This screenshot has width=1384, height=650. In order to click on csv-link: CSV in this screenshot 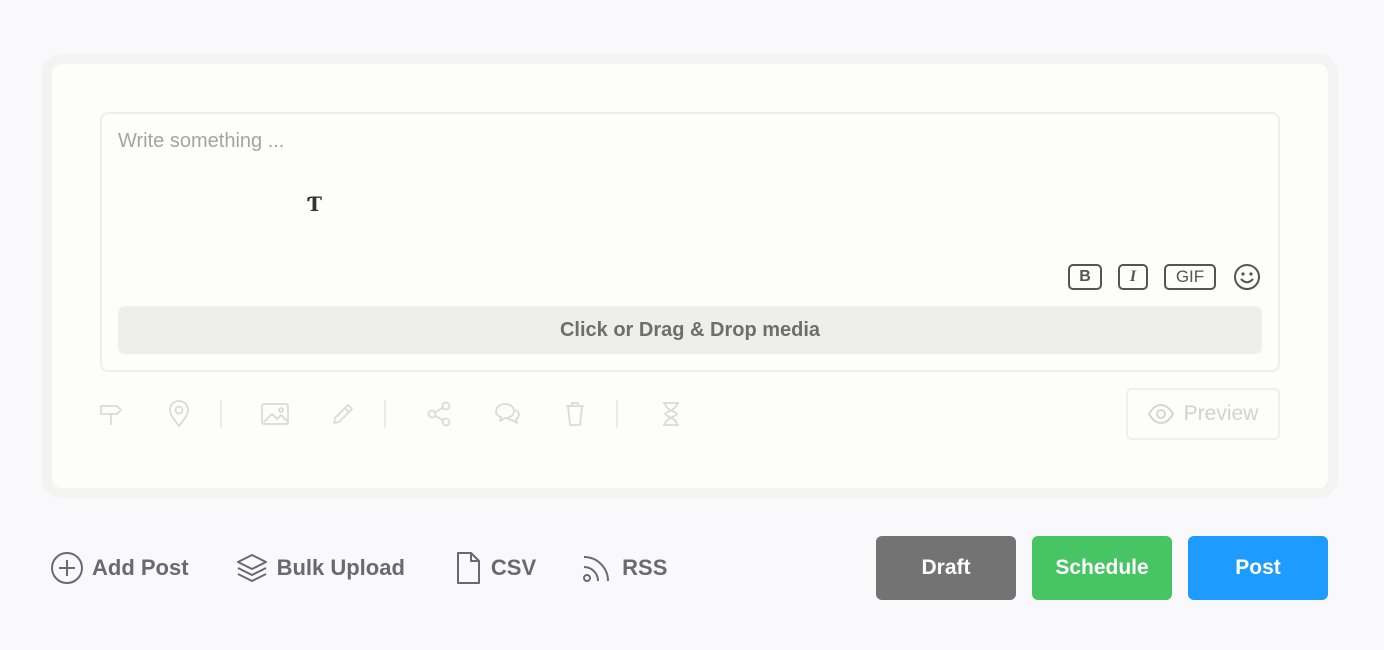, I will do `click(494, 568)`.